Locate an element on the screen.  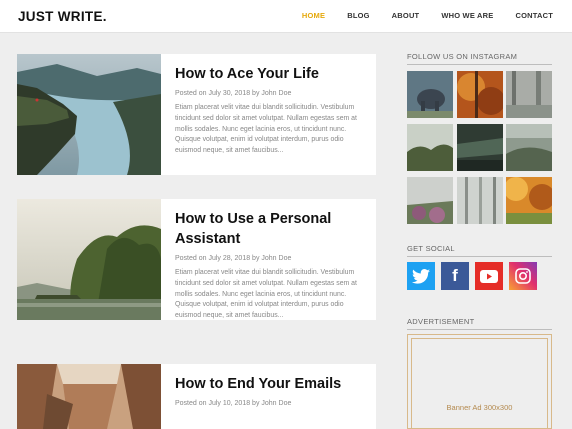
post-meta: Posted on July 10, 2018 by John Doe is located at coordinates (233, 403).